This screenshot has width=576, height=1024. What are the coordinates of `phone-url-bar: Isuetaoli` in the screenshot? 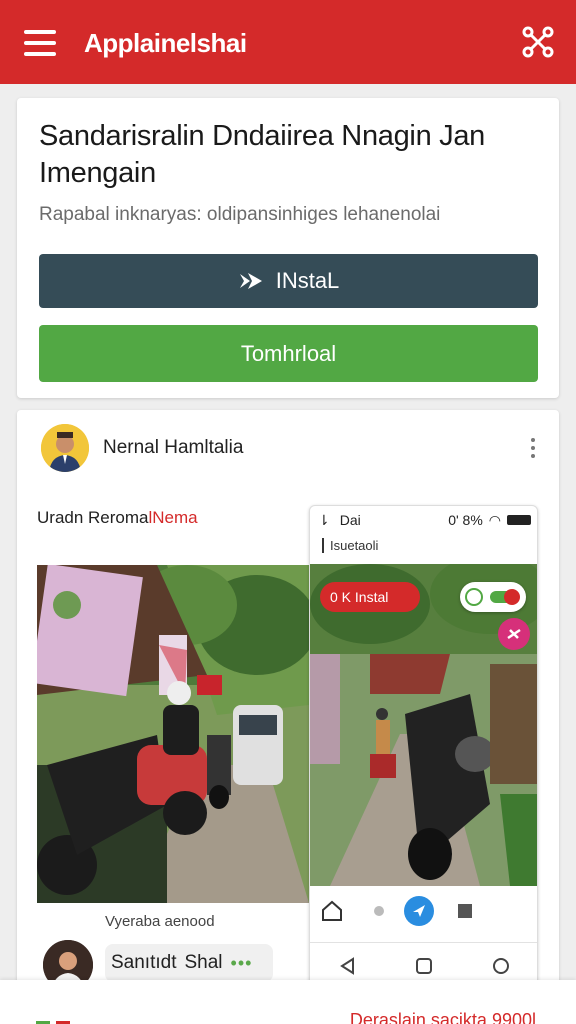 It's located at (350, 545).